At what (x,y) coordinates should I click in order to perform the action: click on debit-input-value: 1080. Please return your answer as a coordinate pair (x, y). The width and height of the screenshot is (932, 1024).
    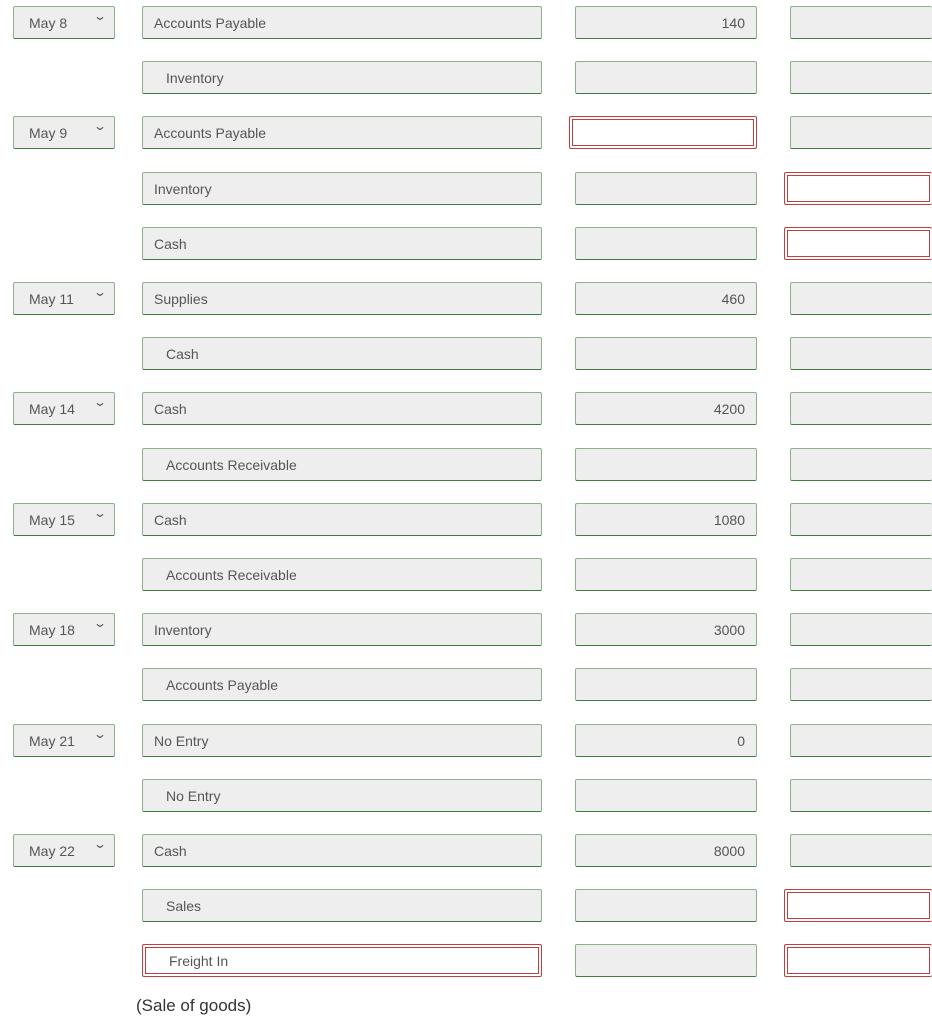
    Looking at the image, I should click on (729, 519).